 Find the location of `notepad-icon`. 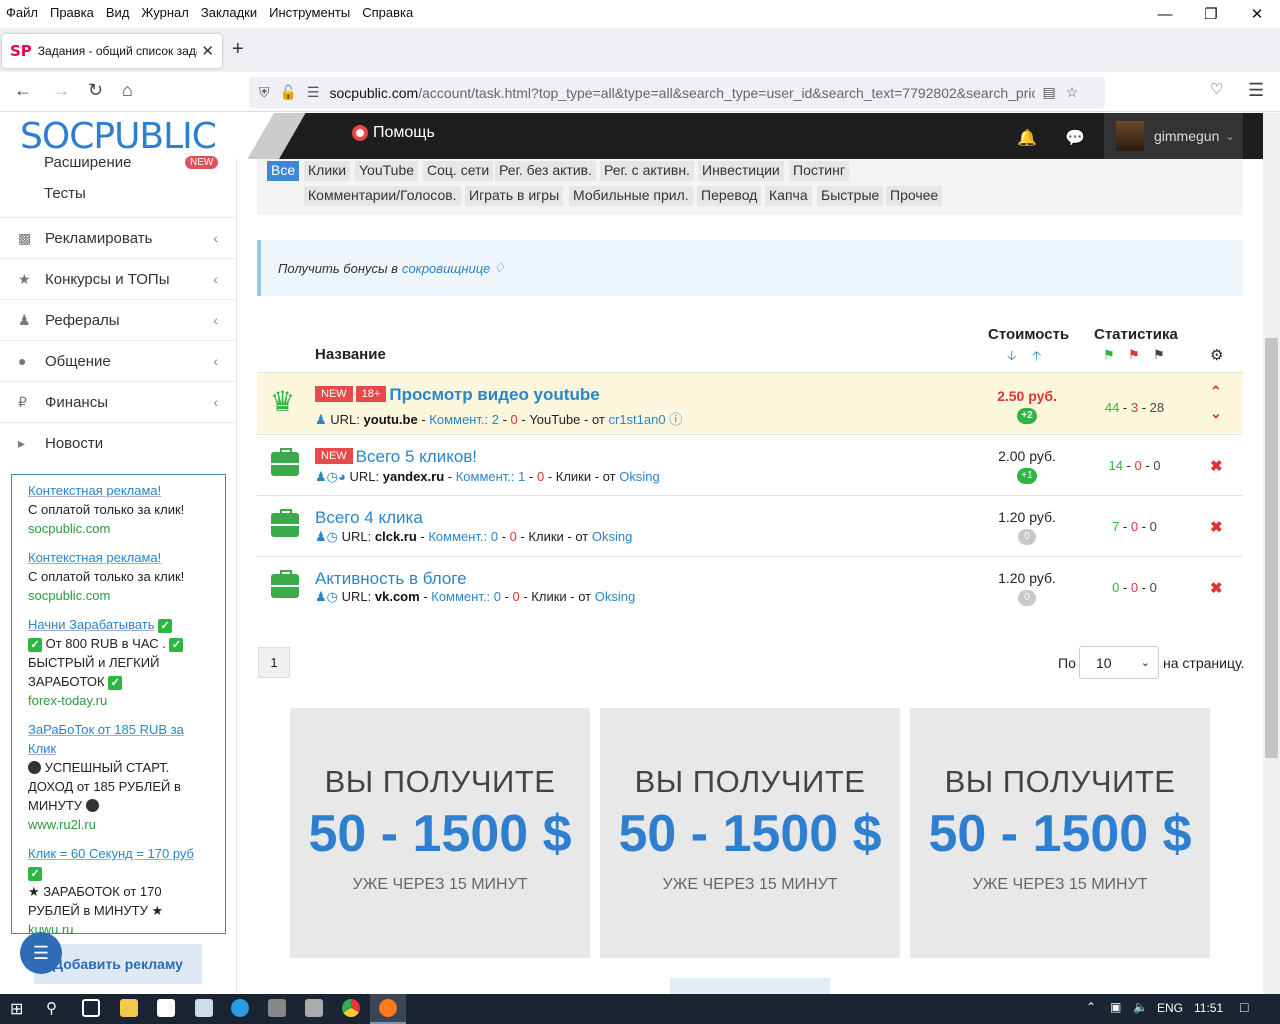

notepad-icon is located at coordinates (204, 1008).